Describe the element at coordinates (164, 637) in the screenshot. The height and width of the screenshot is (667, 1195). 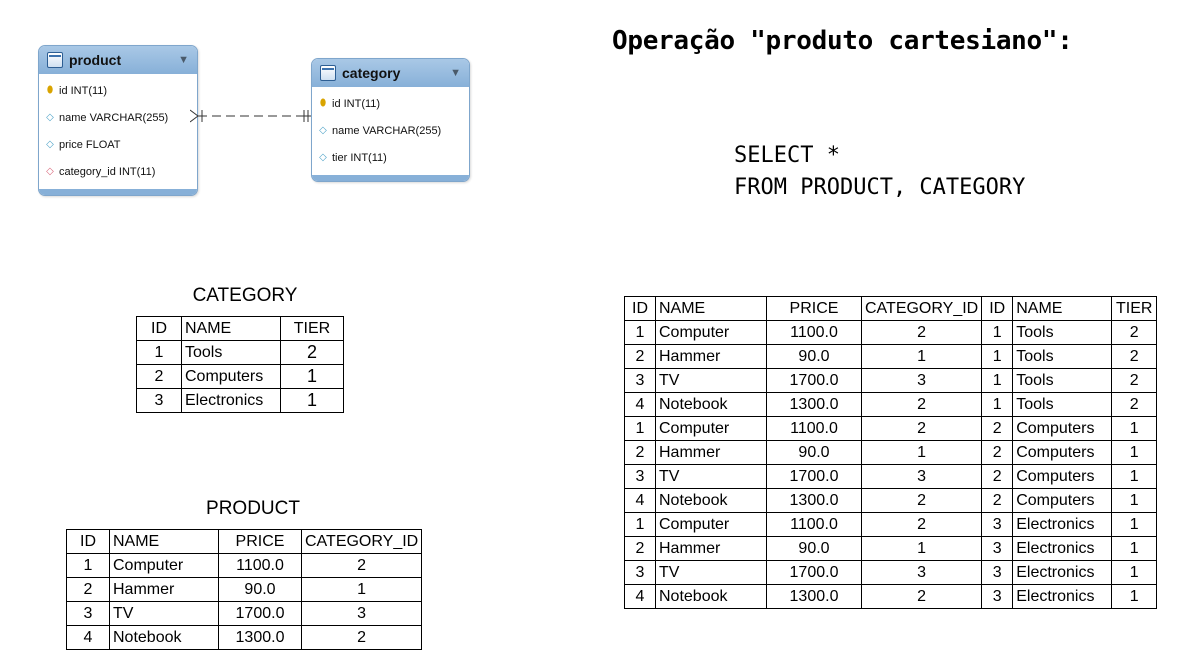
I see `table-cell: Notebook` at that location.